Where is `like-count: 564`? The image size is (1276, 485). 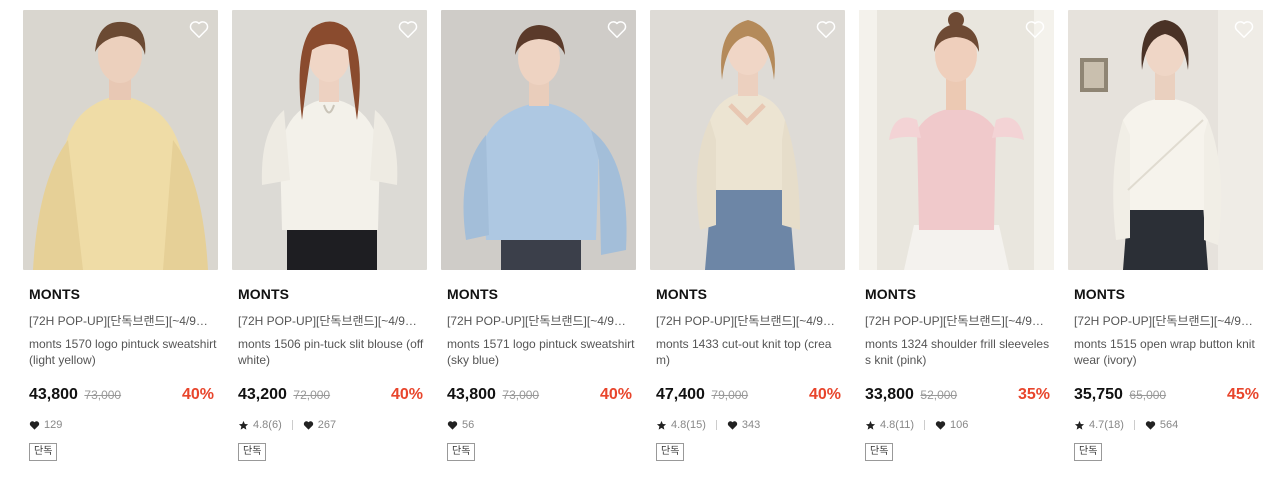
like-count: 564 is located at coordinates (1169, 425).